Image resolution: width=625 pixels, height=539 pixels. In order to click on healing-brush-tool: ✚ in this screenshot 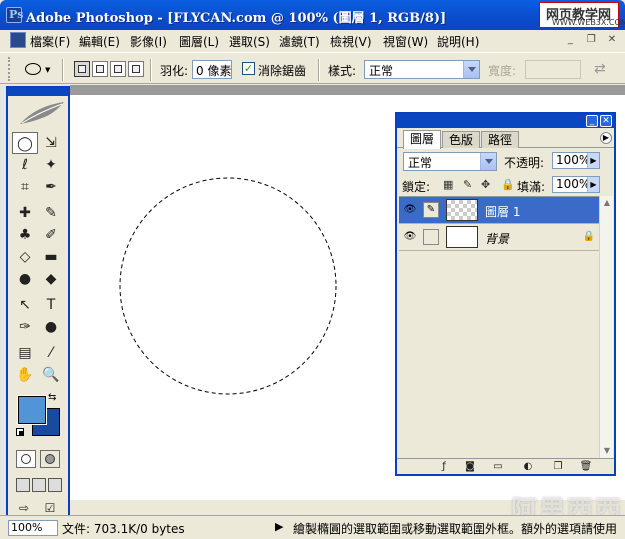, I will do `click(25, 213)`.